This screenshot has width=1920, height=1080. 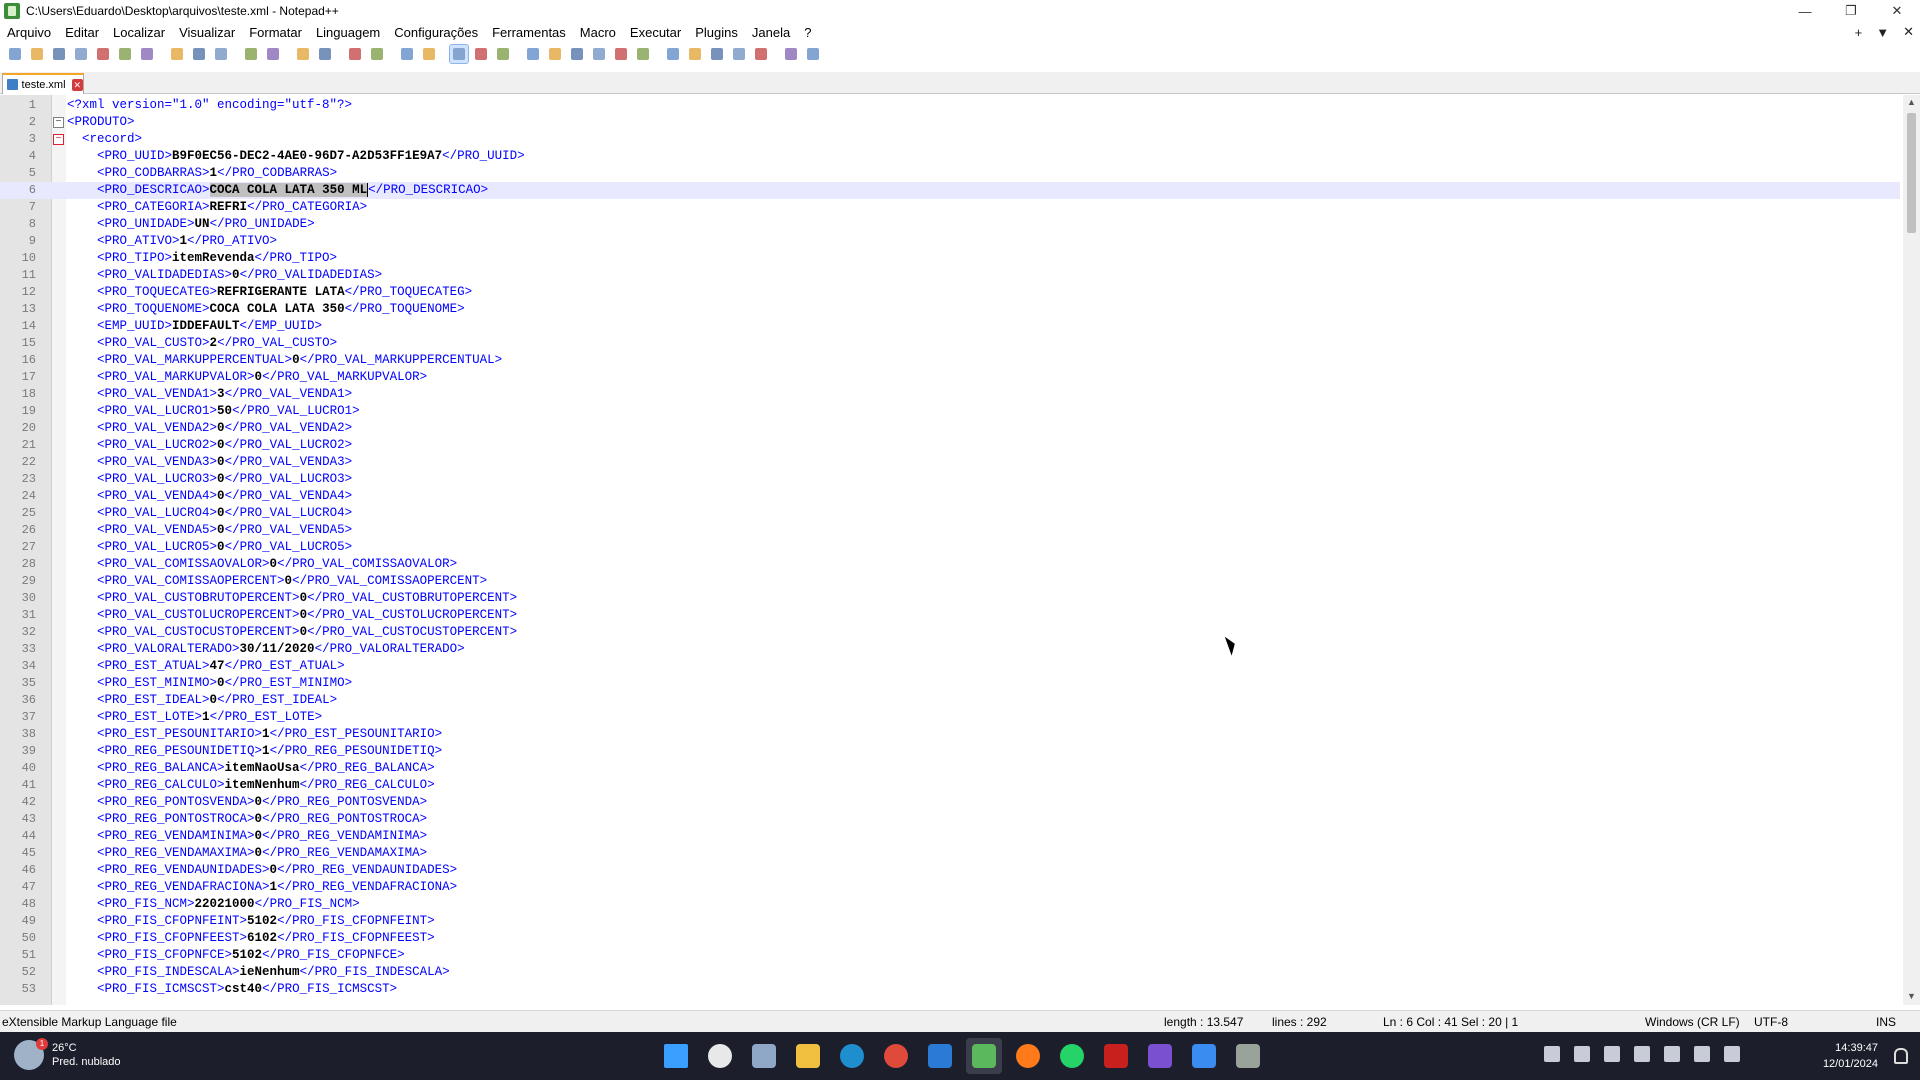 What do you see at coordinates (29, 32) in the screenshot?
I see `menu-arquivo: Arquivo` at bounding box center [29, 32].